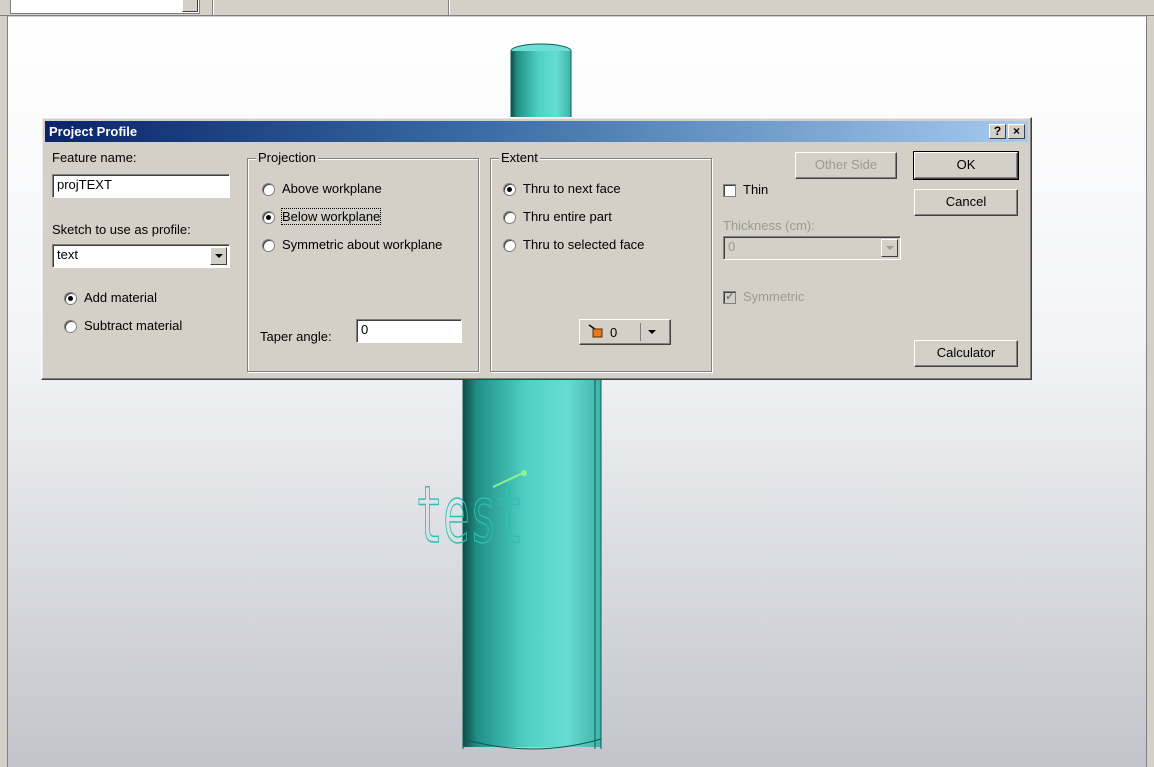 This screenshot has height=767, width=1154. Describe the element at coordinates (812, 248) in the screenshot. I see `thickness-input: 0` at that location.